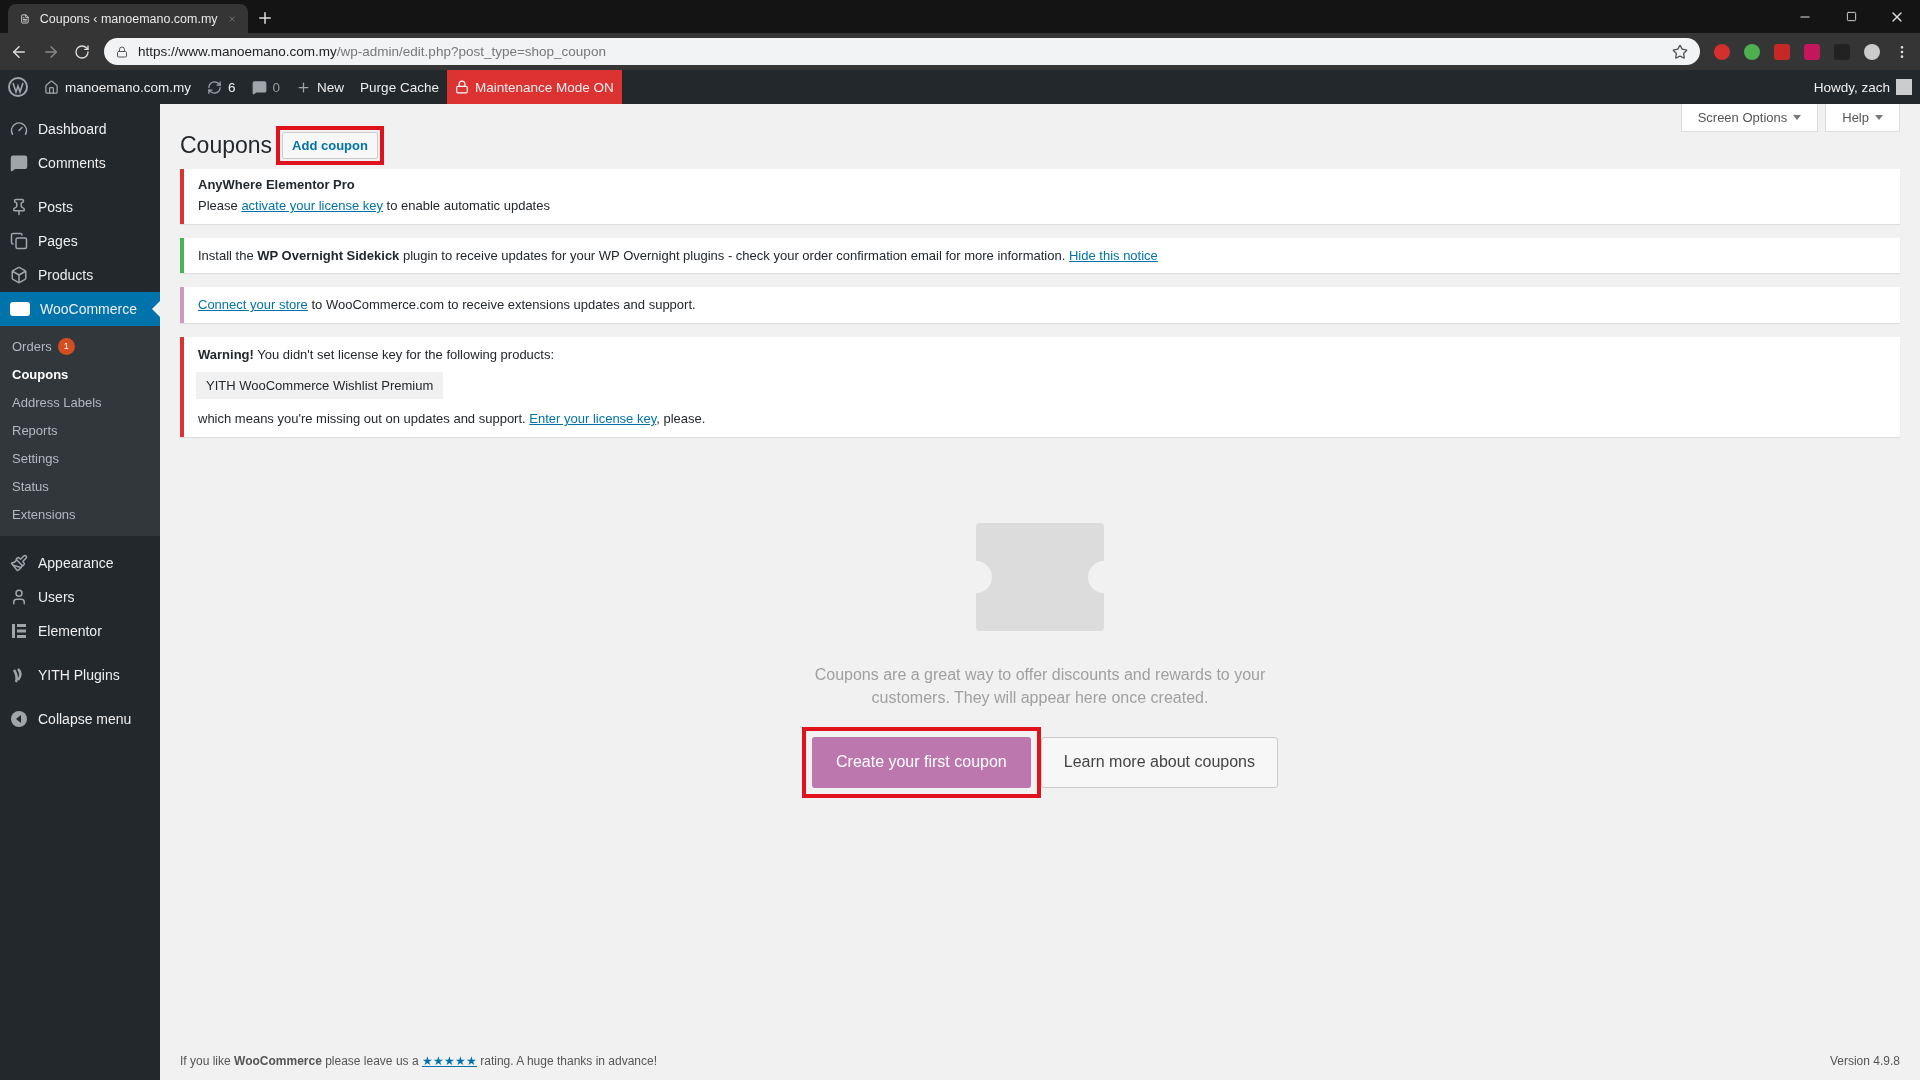 The width and height of the screenshot is (1920, 1080). What do you see at coordinates (1680, 51) in the screenshot?
I see `bookmark-icon` at bounding box center [1680, 51].